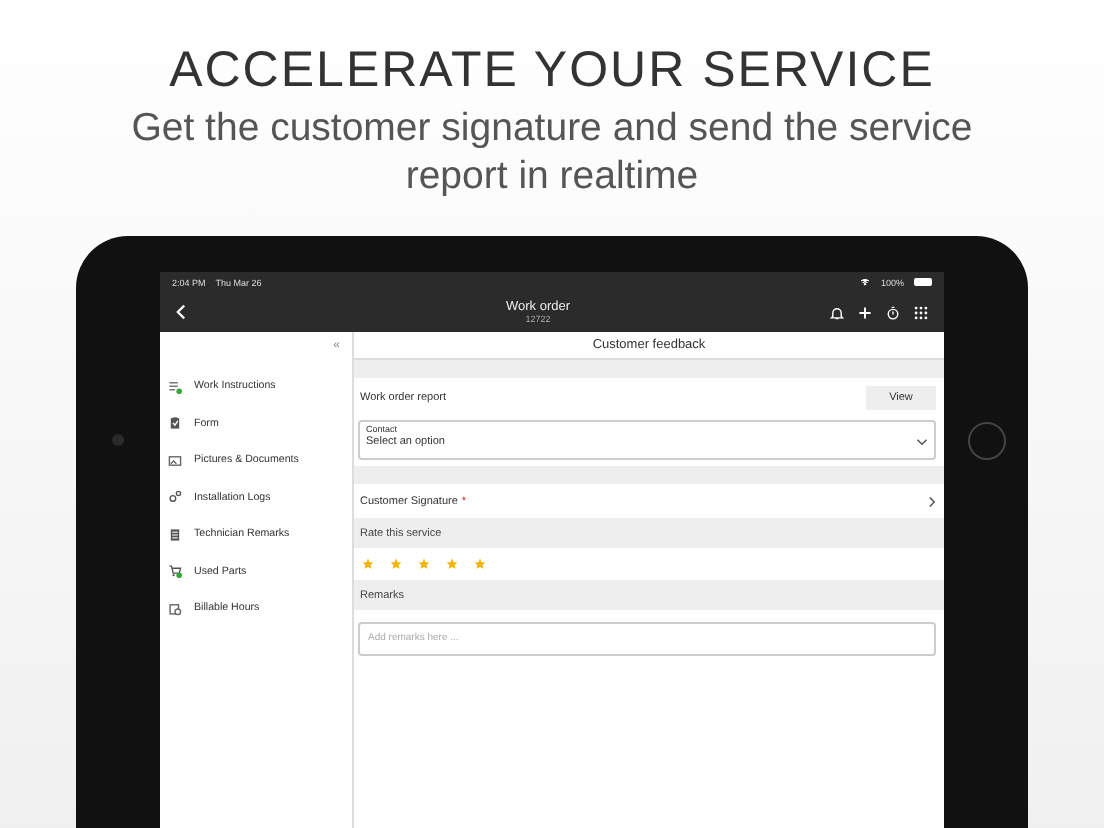 Image resolution: width=1104 pixels, height=828 pixels. What do you see at coordinates (181, 312) in the screenshot?
I see `back-icon` at bounding box center [181, 312].